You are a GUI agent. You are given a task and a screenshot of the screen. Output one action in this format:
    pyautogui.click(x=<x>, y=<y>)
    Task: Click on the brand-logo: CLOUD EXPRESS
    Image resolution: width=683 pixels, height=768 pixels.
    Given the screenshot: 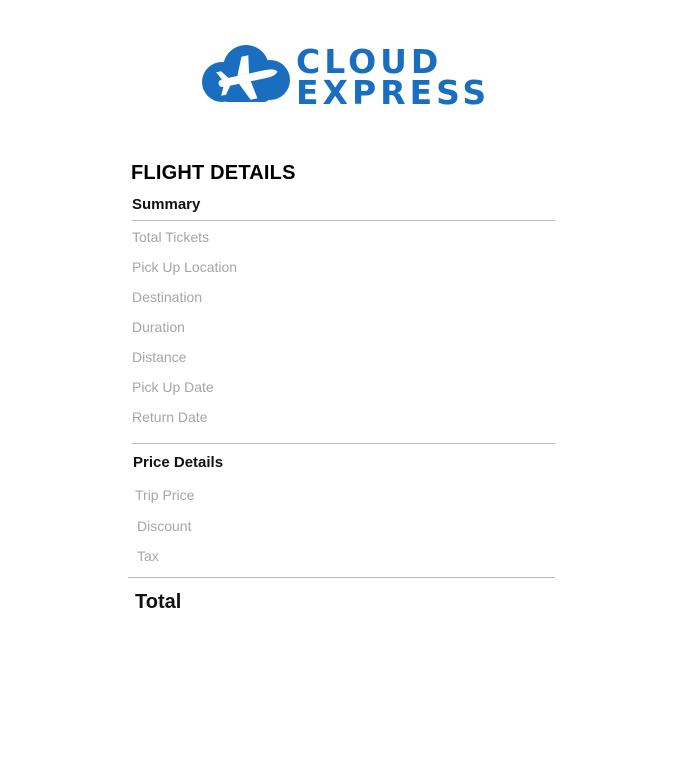 What is the action you would take?
    pyautogui.click(x=343, y=77)
    